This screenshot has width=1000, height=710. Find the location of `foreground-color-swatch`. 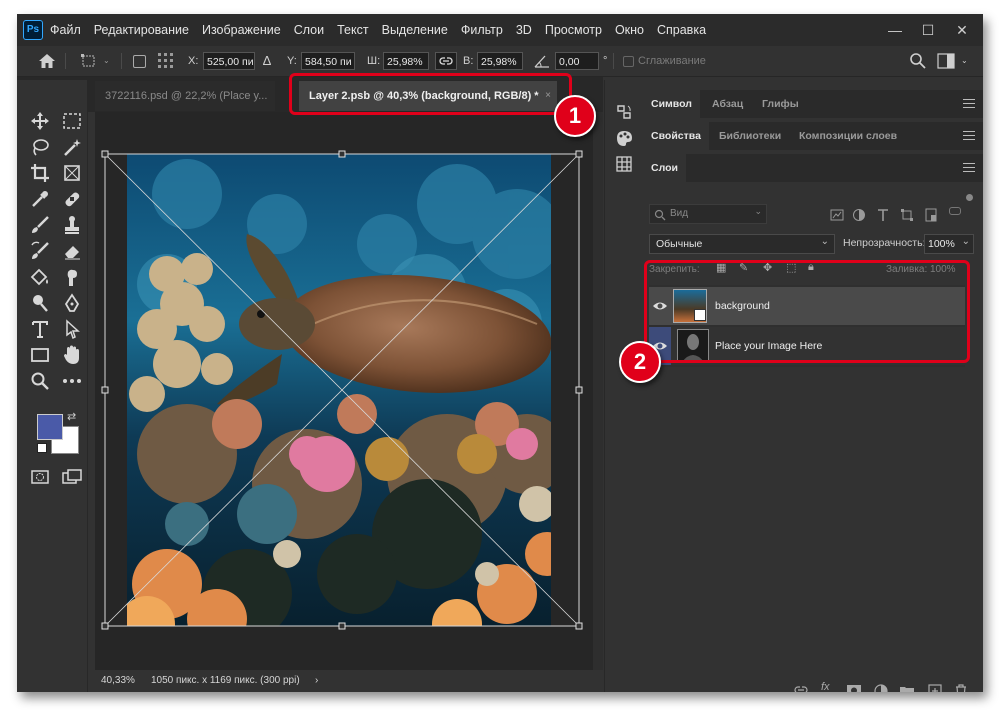

foreground-color-swatch is located at coordinates (50, 427).